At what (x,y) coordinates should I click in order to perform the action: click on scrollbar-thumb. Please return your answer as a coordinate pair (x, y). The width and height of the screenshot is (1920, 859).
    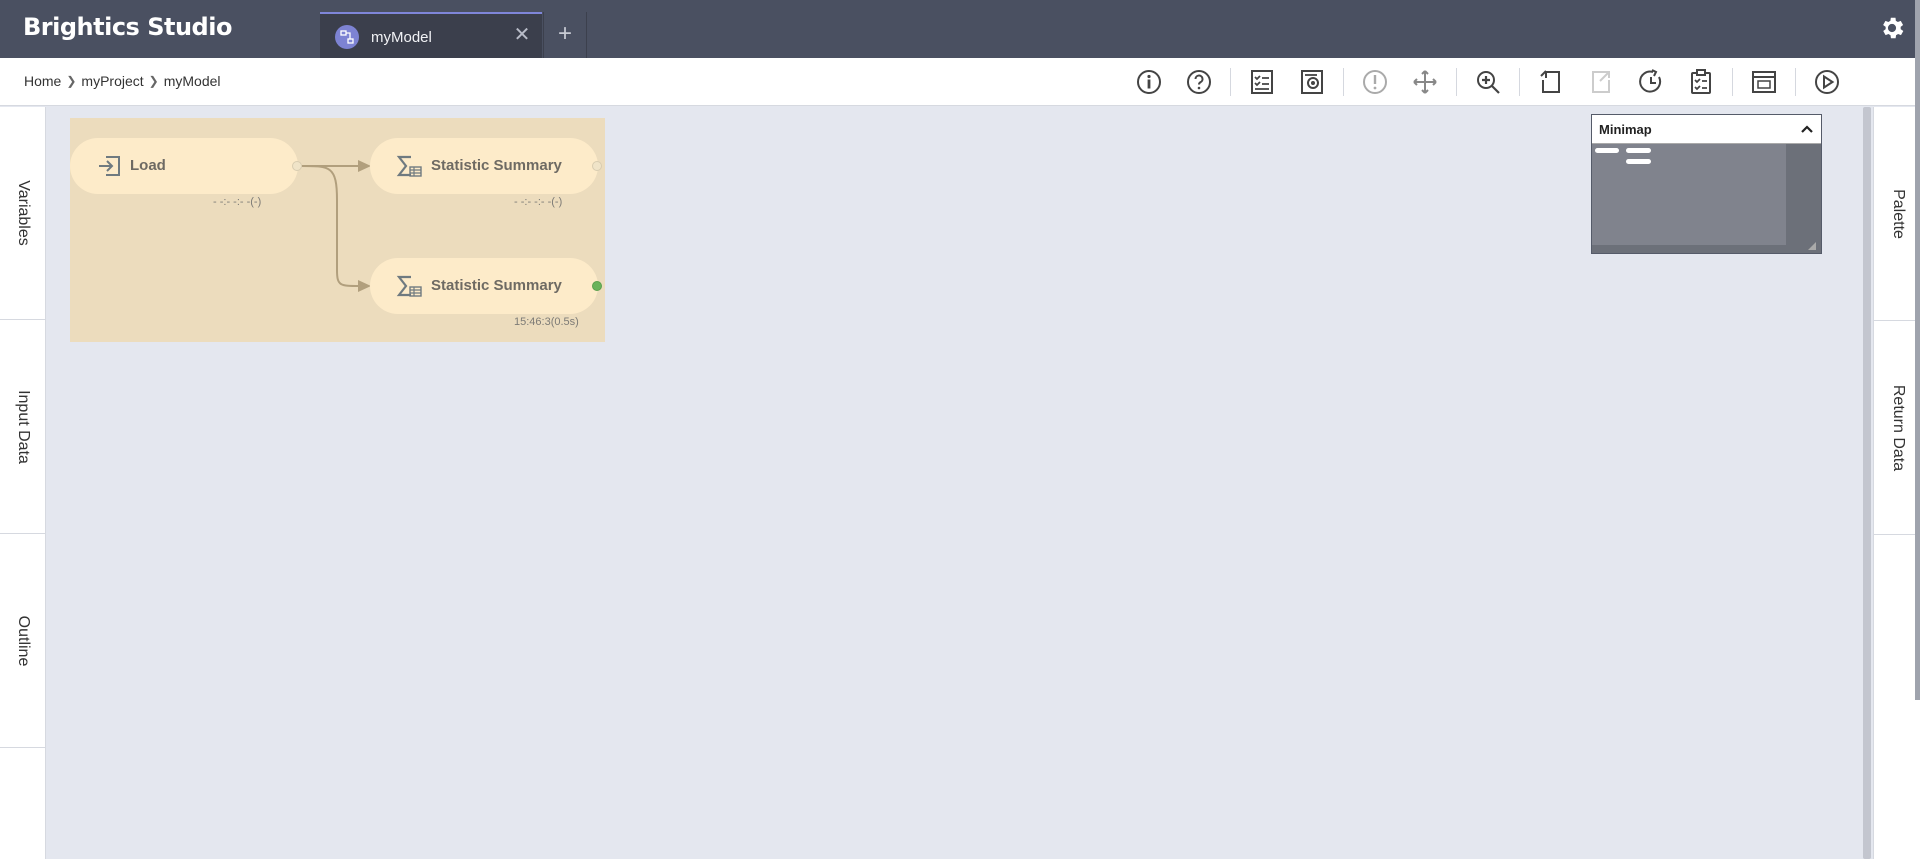
    Looking at the image, I should click on (1867, 483).